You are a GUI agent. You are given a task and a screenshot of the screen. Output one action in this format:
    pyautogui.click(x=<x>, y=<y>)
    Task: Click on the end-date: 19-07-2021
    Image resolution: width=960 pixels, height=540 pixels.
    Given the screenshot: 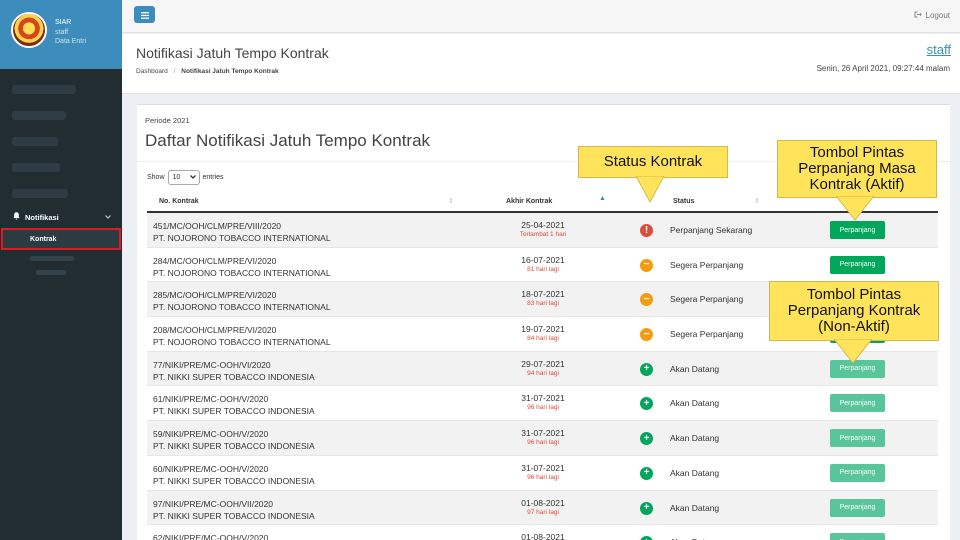 What is the action you would take?
    pyautogui.click(x=543, y=329)
    